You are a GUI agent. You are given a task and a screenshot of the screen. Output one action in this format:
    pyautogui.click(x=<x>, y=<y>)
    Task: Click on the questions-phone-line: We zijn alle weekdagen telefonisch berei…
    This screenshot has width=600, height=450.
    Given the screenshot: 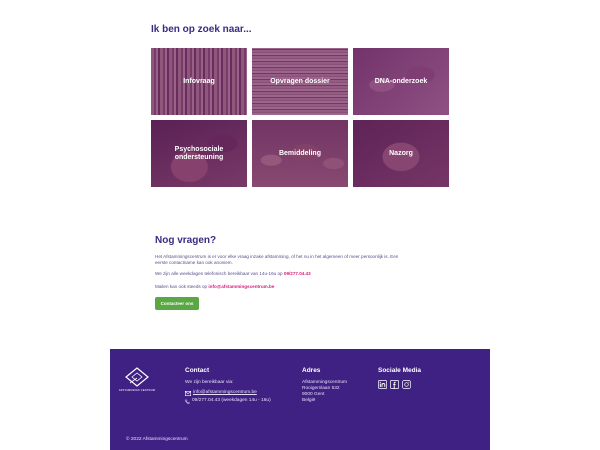 What is the action you would take?
    pyautogui.click(x=233, y=273)
    